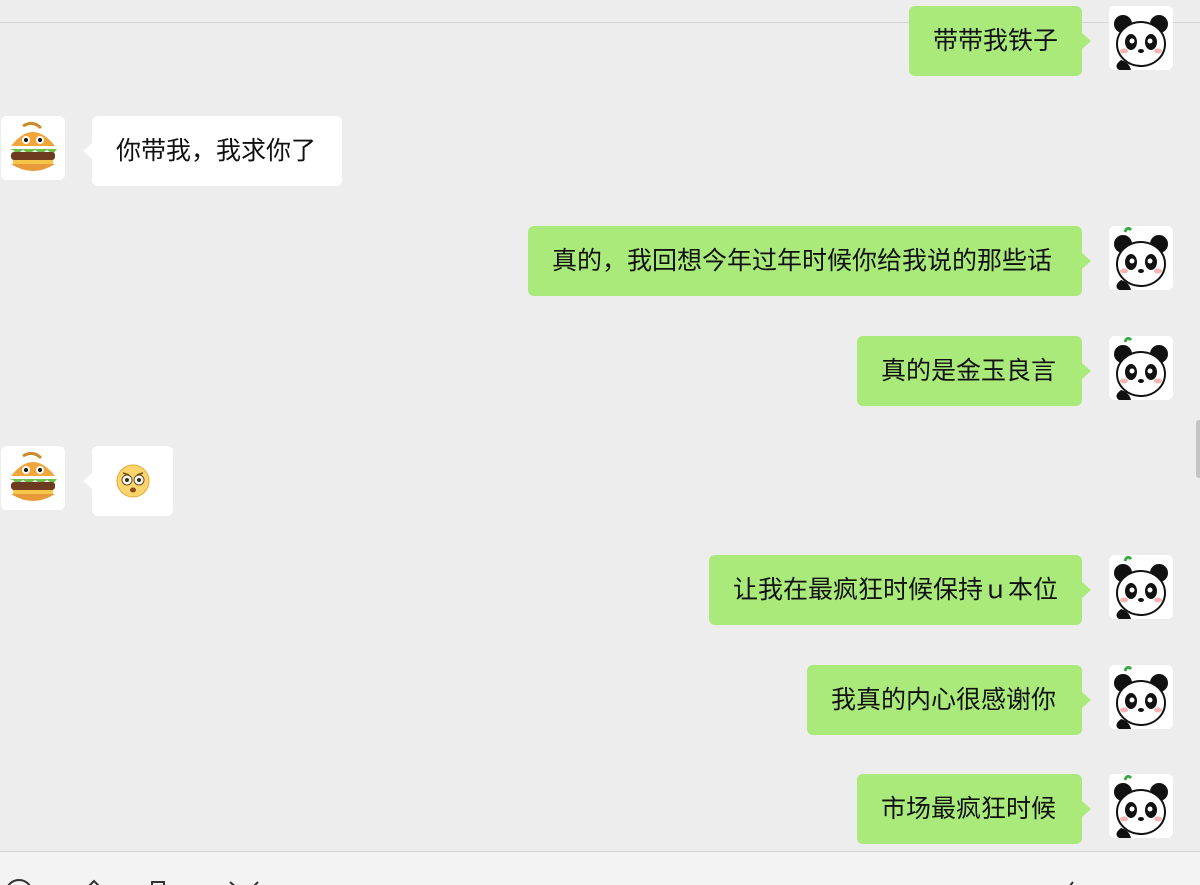 This screenshot has width=1200, height=885. What do you see at coordinates (1067, 881) in the screenshot?
I see `chat-history-icon` at bounding box center [1067, 881].